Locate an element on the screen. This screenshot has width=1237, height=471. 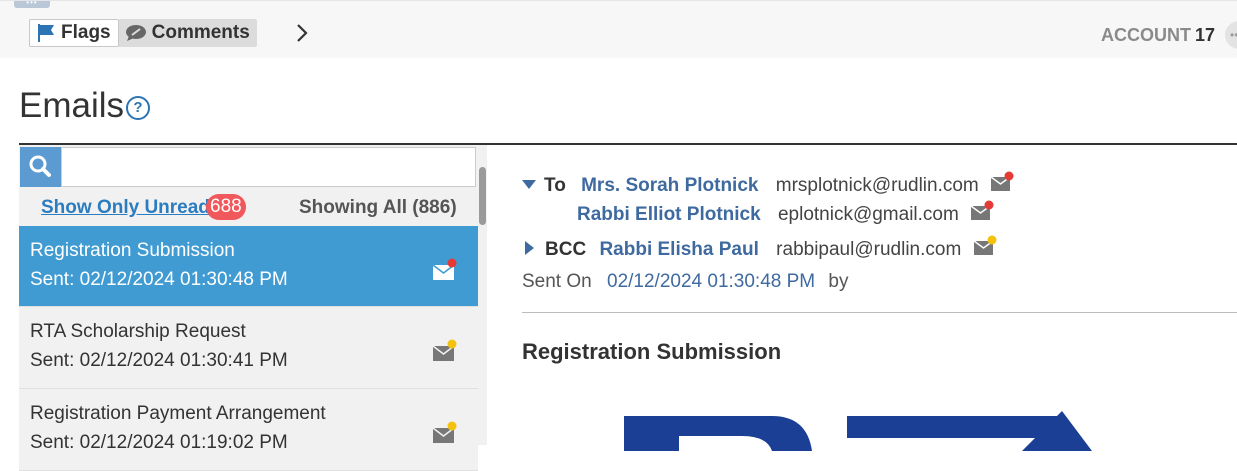
sent-on-date: 02/12/2024 01:30:48 PM is located at coordinates (711, 281).